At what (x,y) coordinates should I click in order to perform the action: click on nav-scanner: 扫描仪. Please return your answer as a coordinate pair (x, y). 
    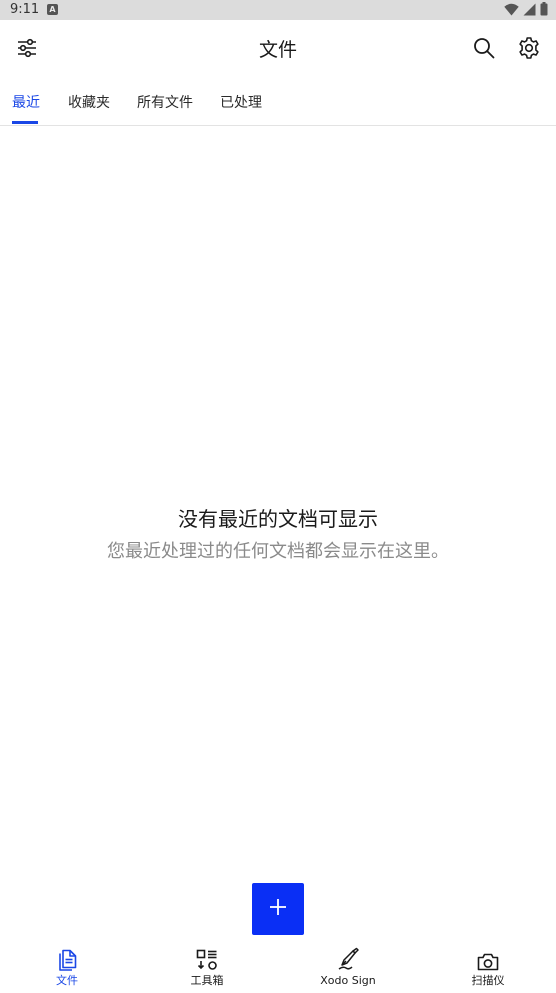
    Looking at the image, I should click on (488, 969).